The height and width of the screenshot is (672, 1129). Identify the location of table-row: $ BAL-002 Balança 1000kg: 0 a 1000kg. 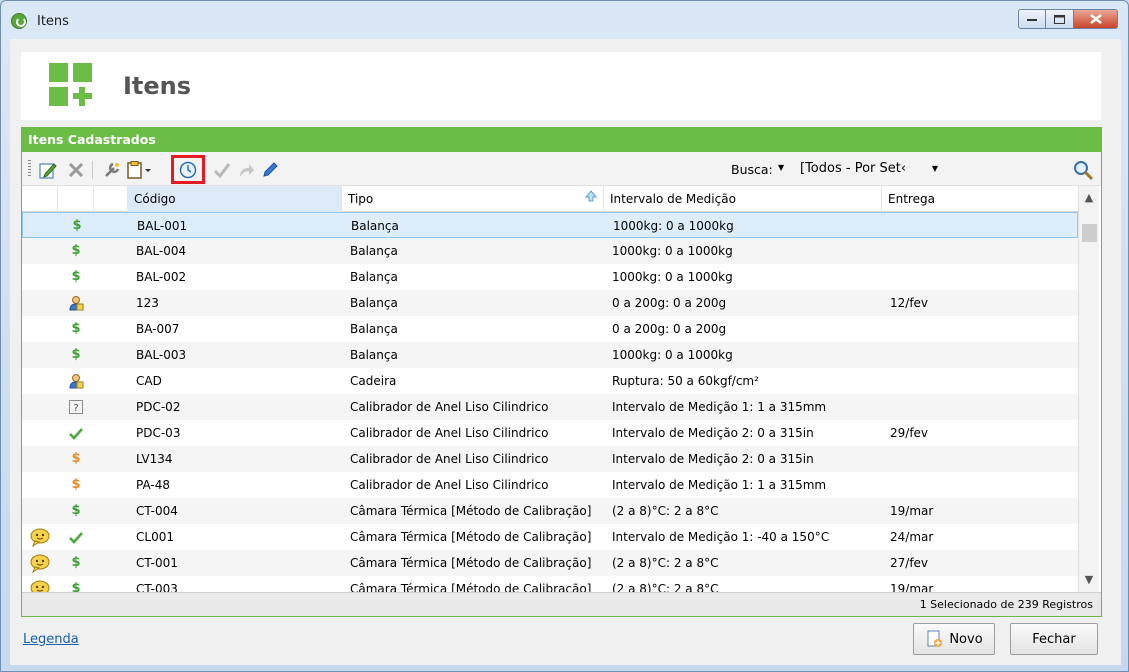
(550, 277).